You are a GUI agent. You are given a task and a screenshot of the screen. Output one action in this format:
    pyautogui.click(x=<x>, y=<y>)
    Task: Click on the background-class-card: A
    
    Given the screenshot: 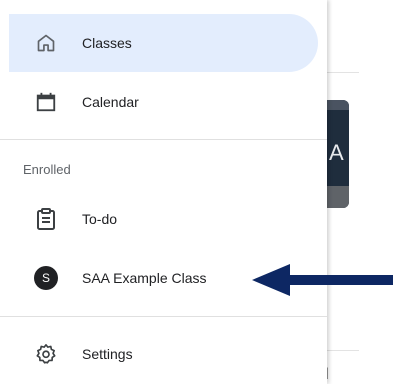 What is the action you would take?
    pyautogui.click(x=338, y=154)
    